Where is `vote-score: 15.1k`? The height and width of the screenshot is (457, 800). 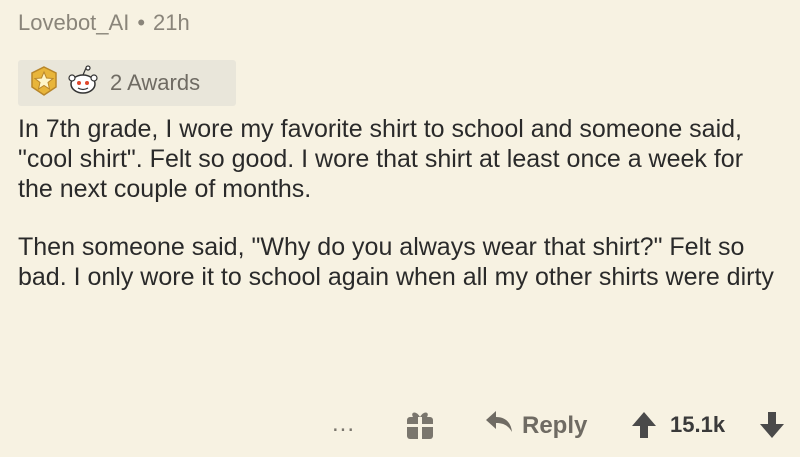
vote-score: 15.1k is located at coordinates (698, 424).